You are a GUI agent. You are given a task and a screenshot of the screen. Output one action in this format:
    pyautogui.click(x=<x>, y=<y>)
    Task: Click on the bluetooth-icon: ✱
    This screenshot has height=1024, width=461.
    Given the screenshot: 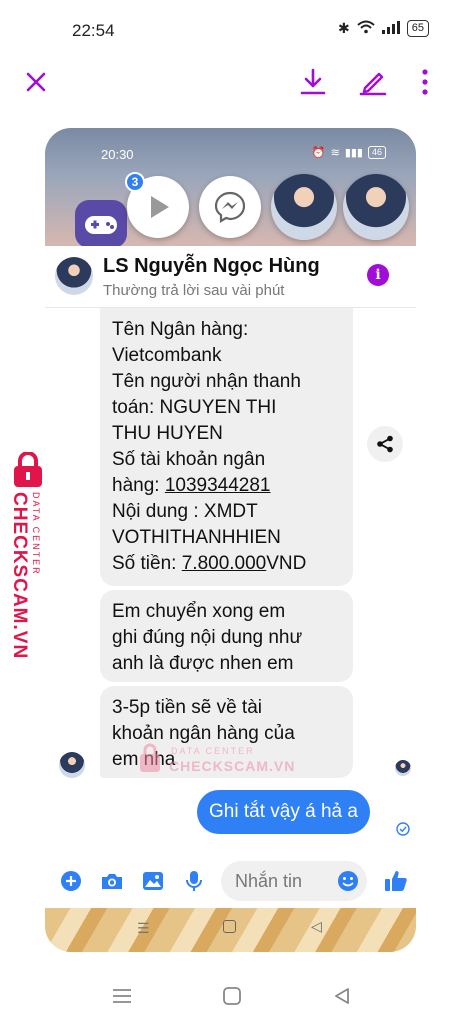 What is the action you would take?
    pyautogui.click(x=344, y=28)
    